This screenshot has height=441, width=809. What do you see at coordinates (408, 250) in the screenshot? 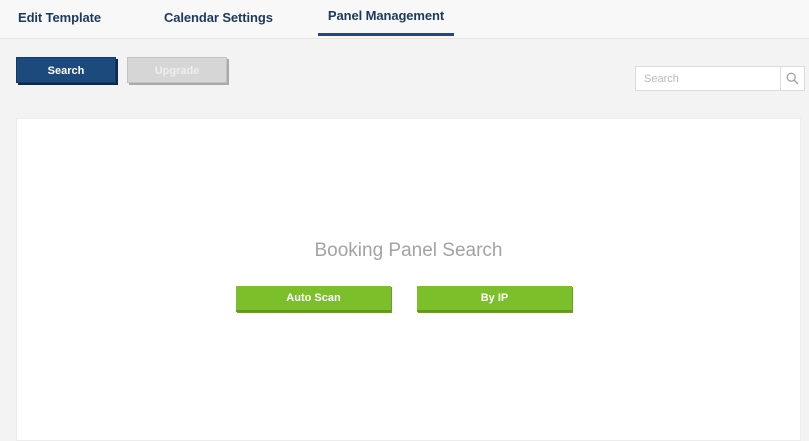
I see `panel-title: Booking Panel Search` at bounding box center [408, 250].